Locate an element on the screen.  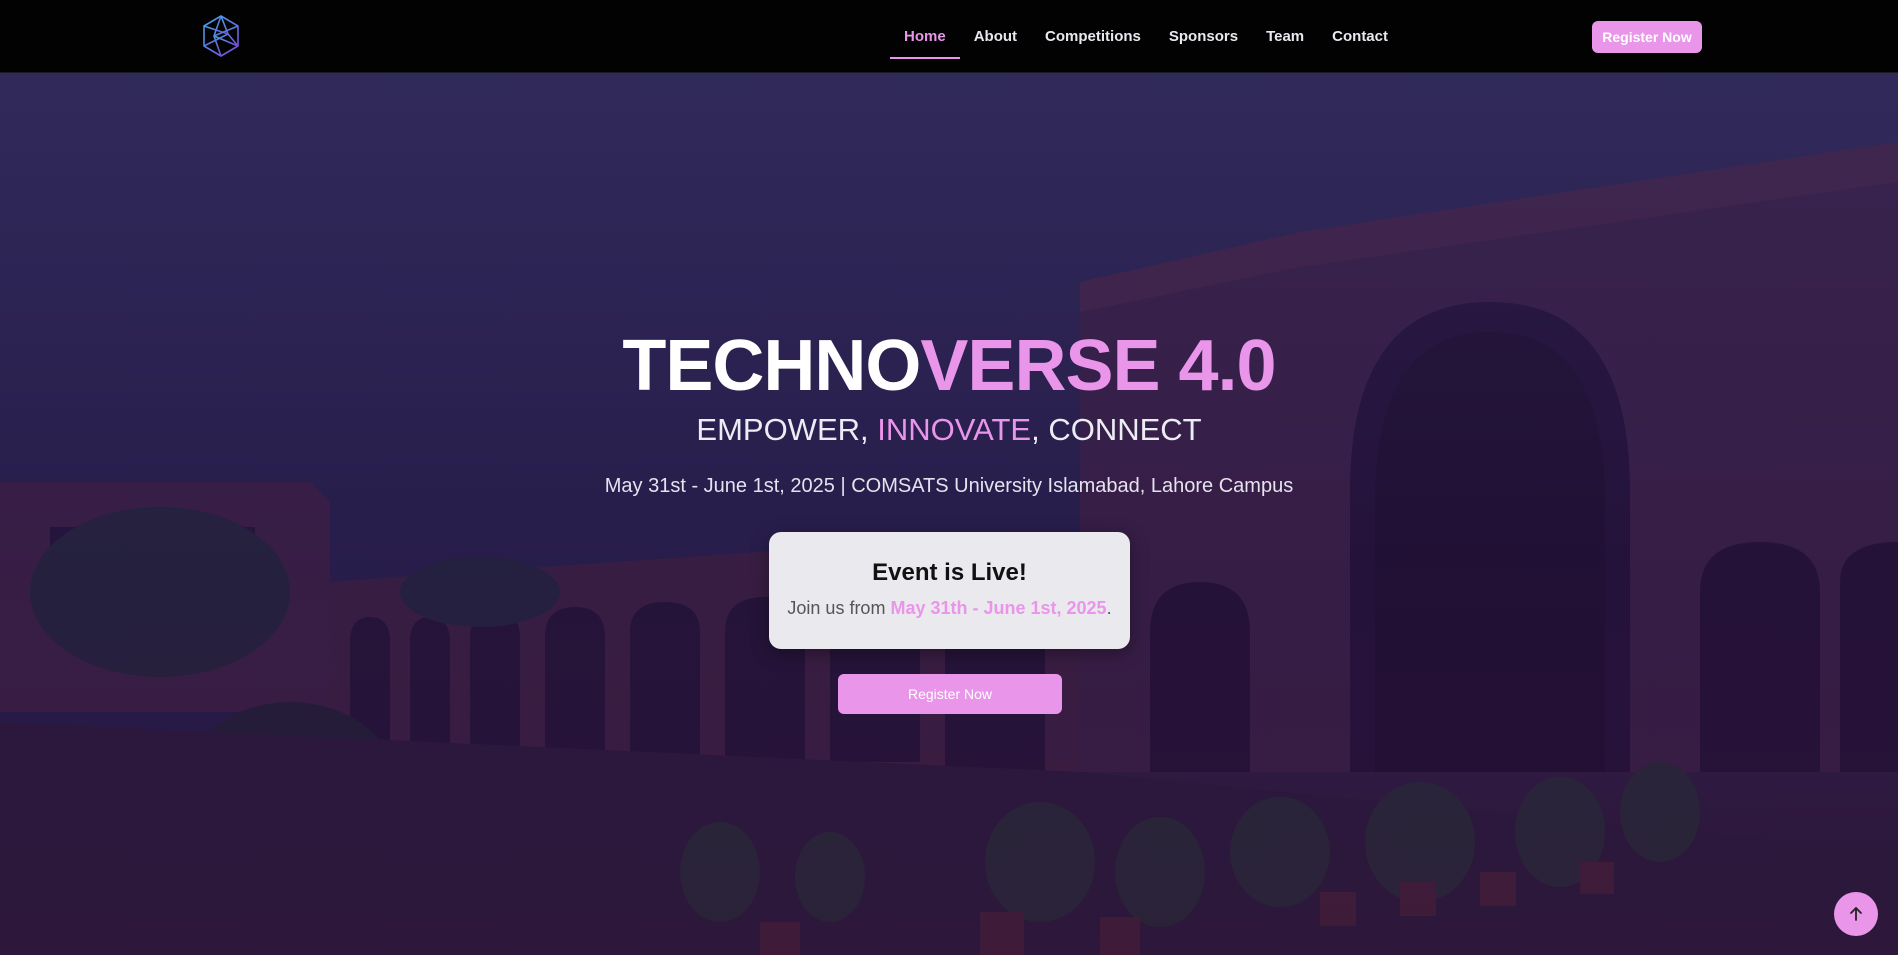
live-card-suffix: . is located at coordinates (1109, 608).